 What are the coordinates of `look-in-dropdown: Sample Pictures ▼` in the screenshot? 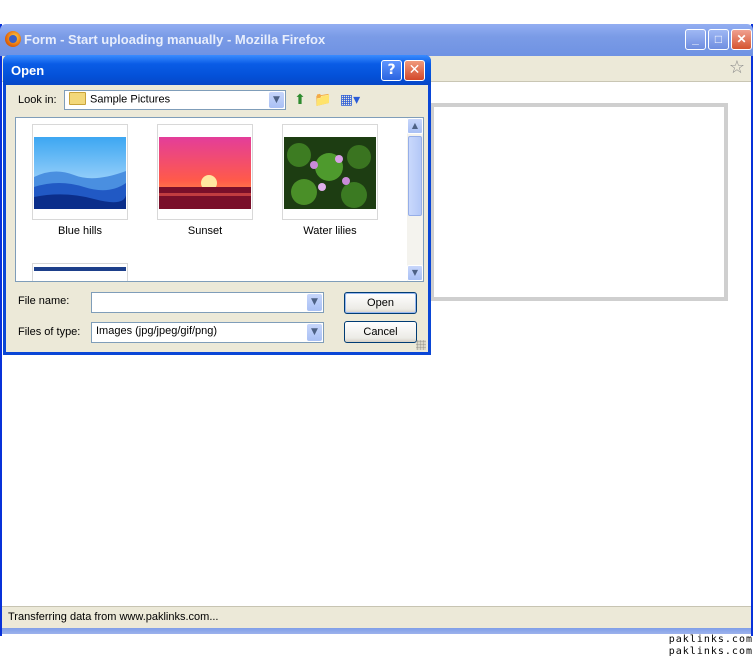 It's located at (175, 100).